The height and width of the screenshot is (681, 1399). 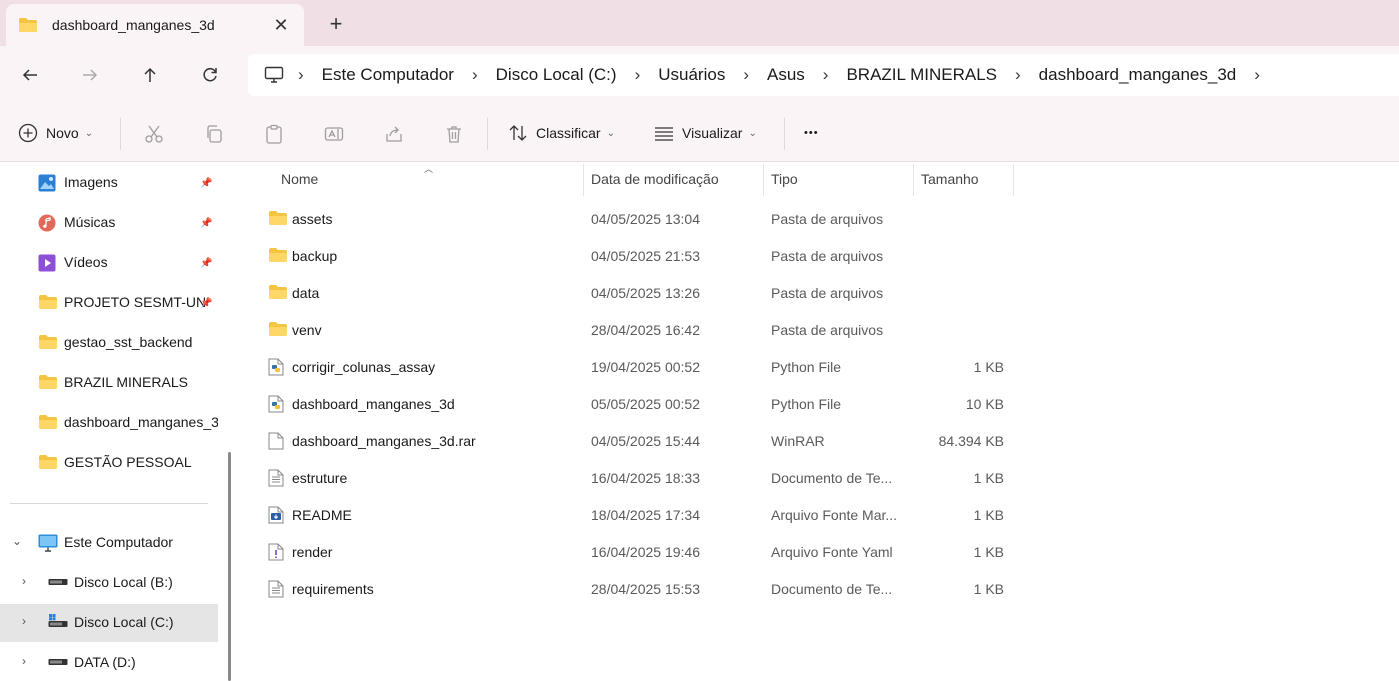 I want to click on view-button: Visualizar ⌄, so click(x=705, y=133).